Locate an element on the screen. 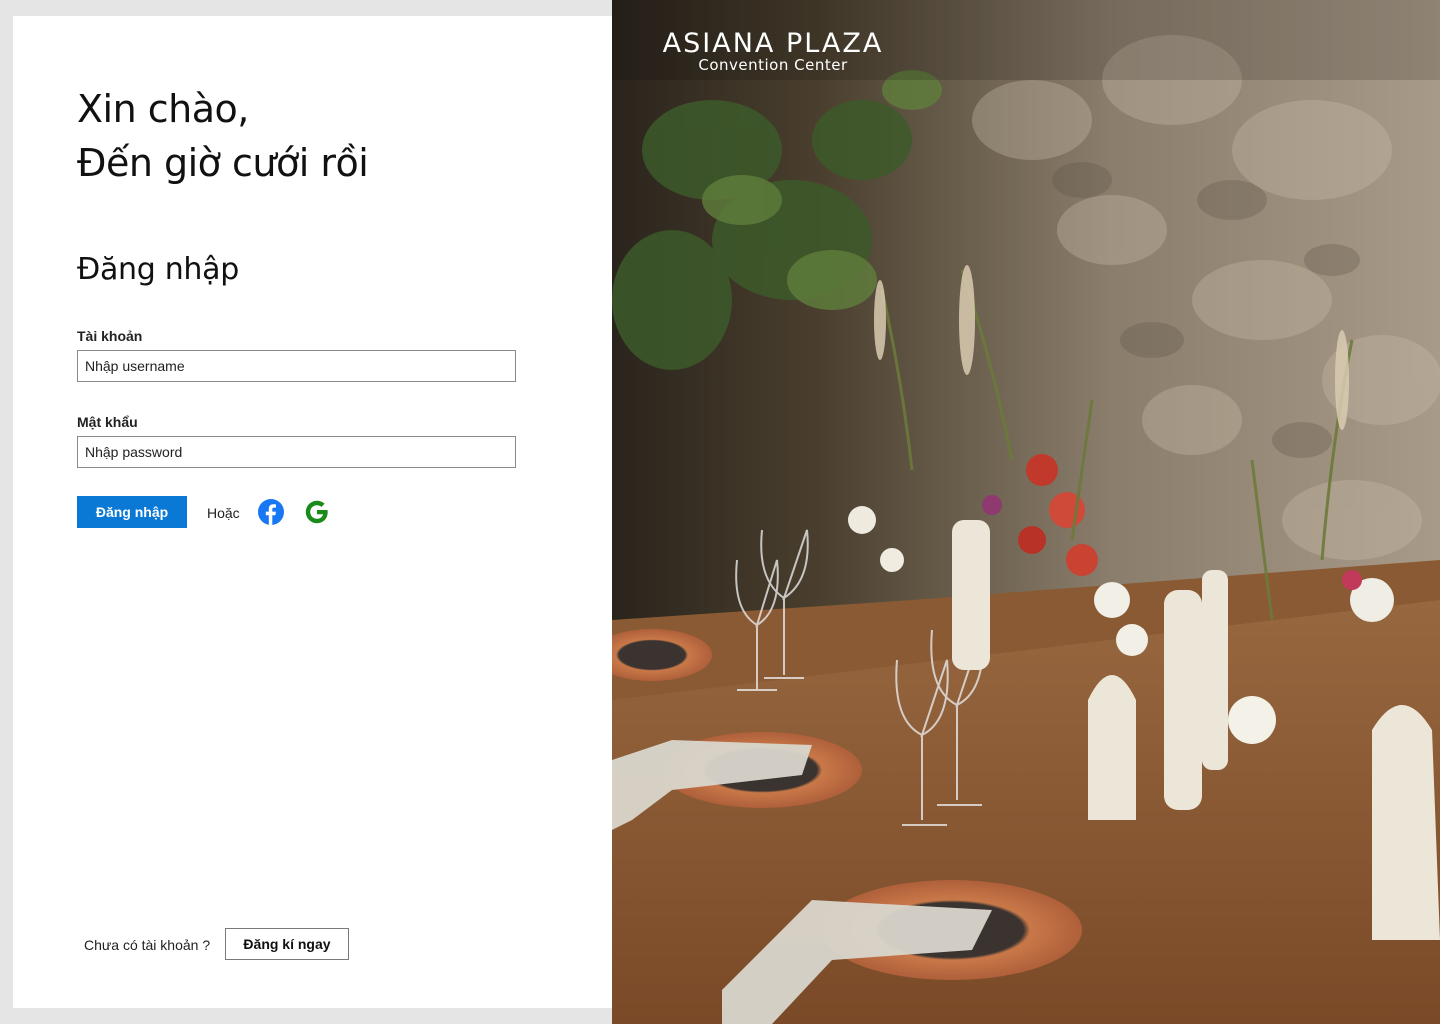 The width and height of the screenshot is (1440, 1024). signup-button: Đăng kí ngay is located at coordinates (287, 944).